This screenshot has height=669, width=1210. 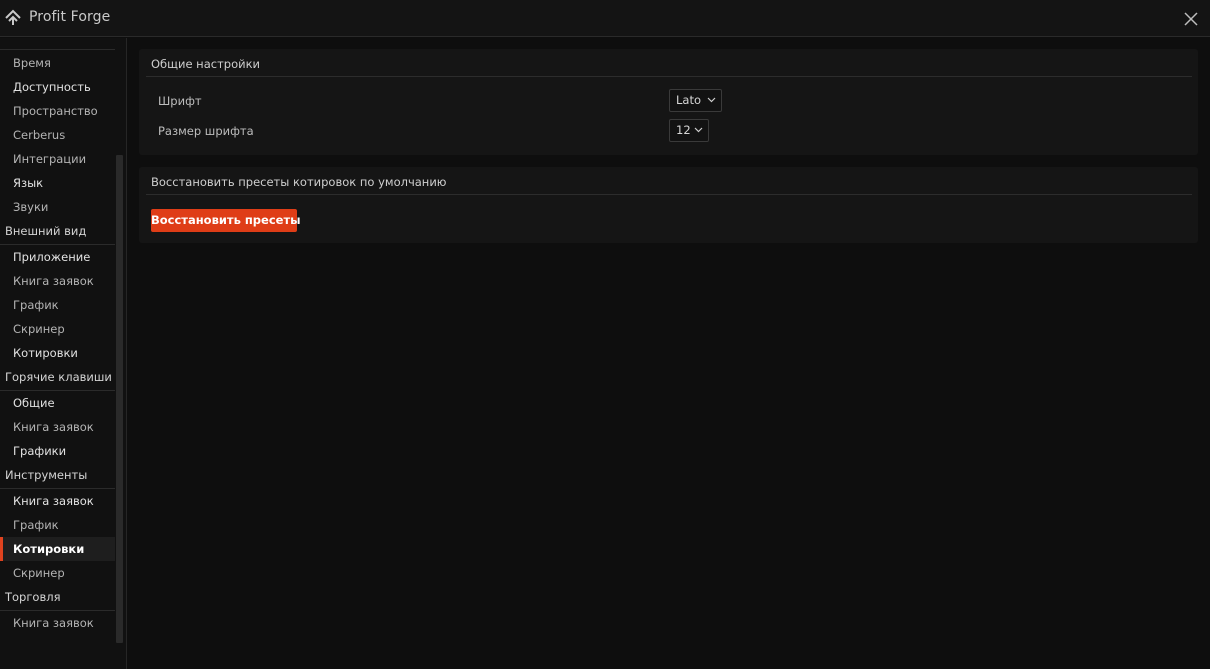 What do you see at coordinates (57, 111) in the screenshot?
I see `sidebar-item-пространство: Пространство` at bounding box center [57, 111].